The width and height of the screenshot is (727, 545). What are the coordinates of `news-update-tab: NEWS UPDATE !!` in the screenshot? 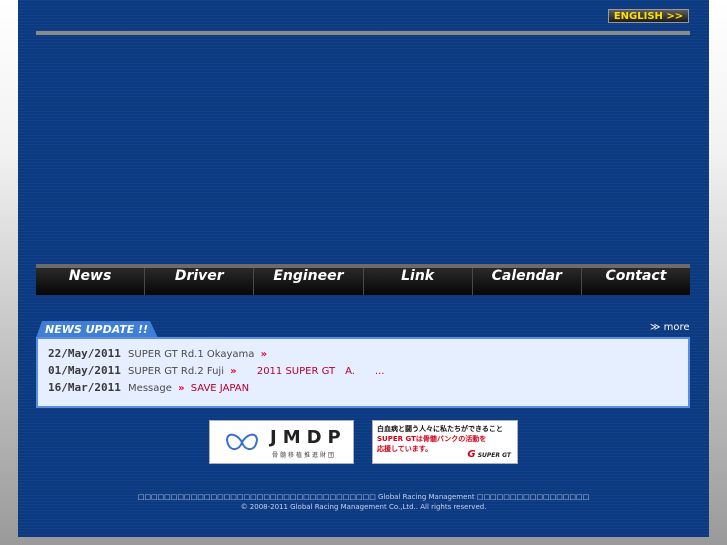 It's located at (97, 329).